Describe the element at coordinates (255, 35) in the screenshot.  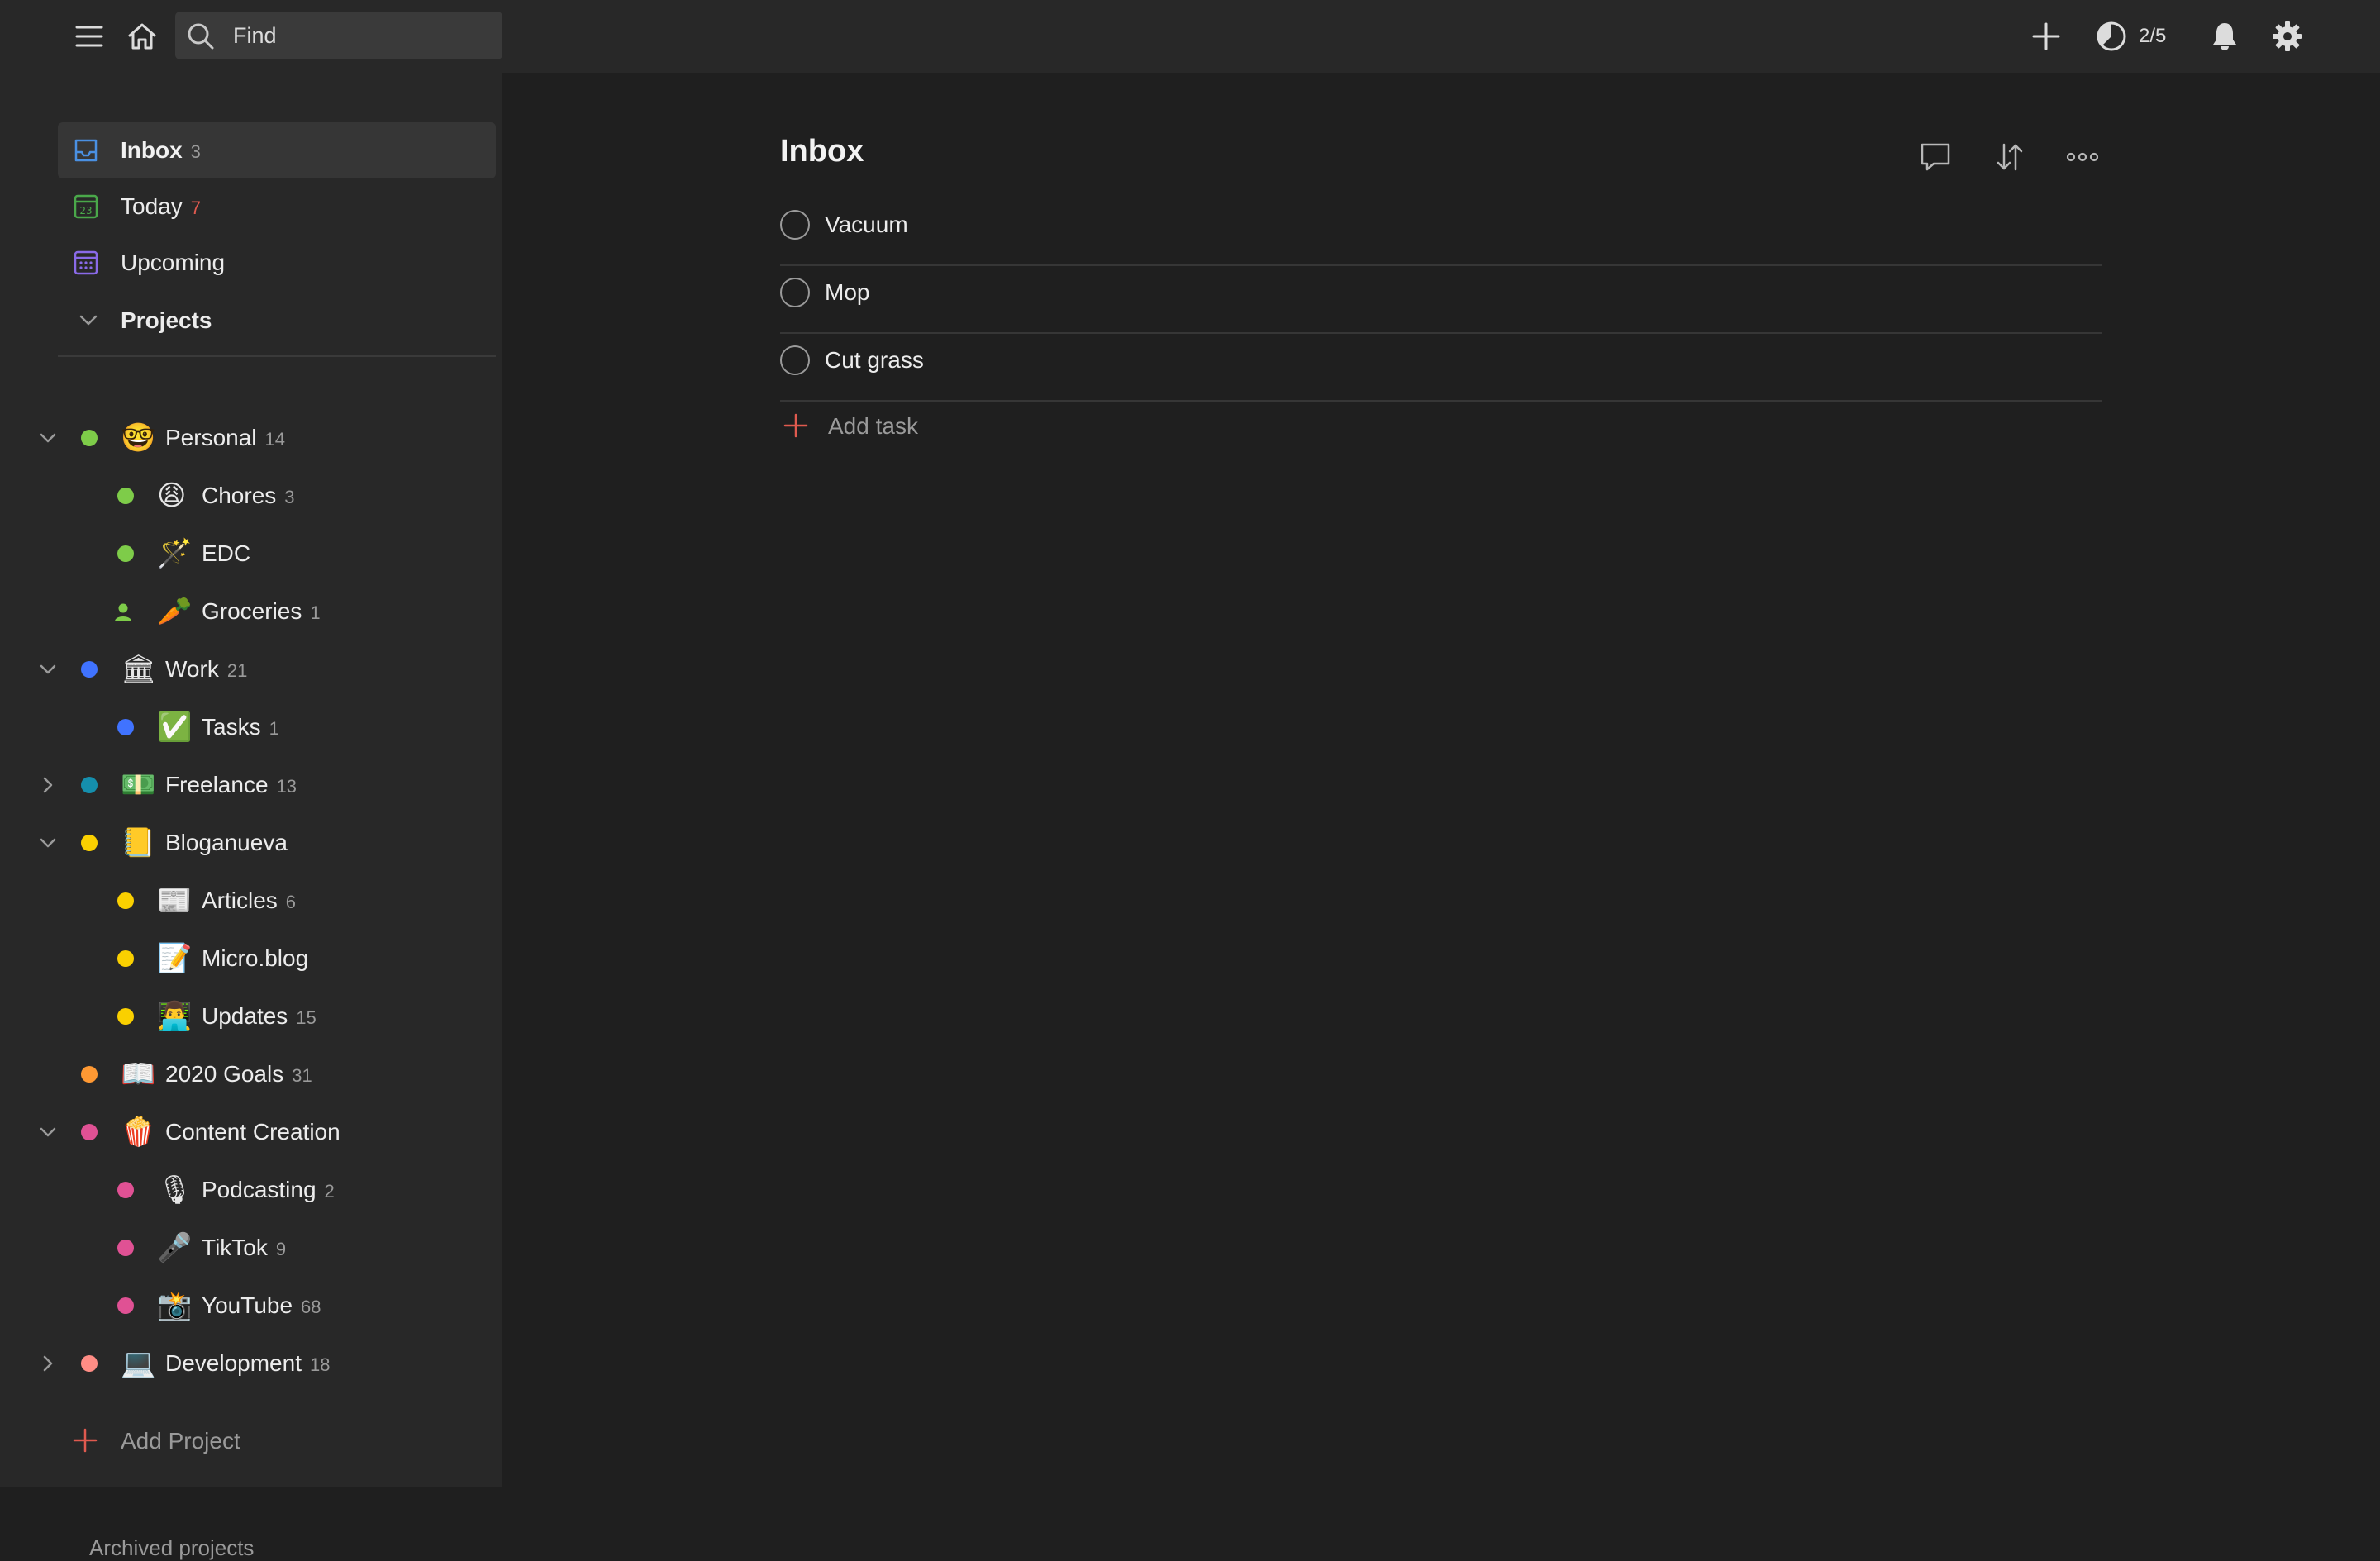
I see `search-placeholder: Find` at that location.